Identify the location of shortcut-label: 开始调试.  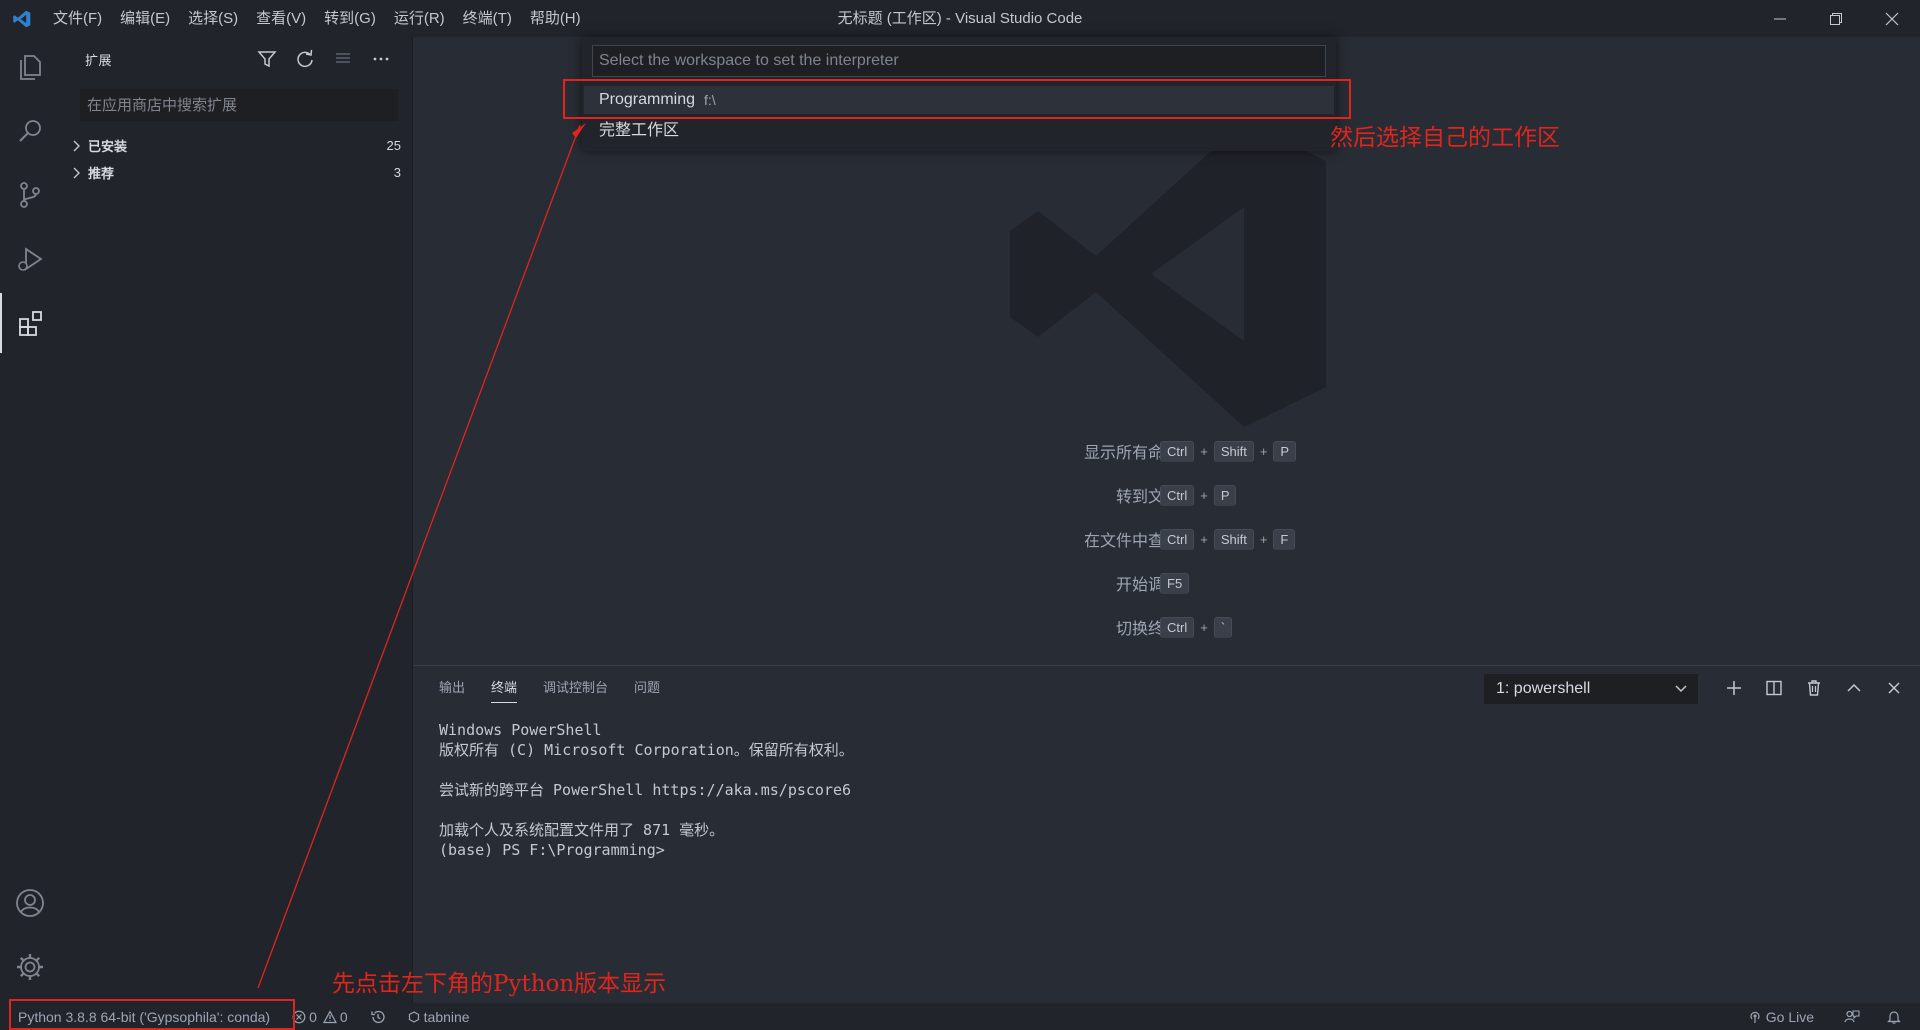
(1147, 585).